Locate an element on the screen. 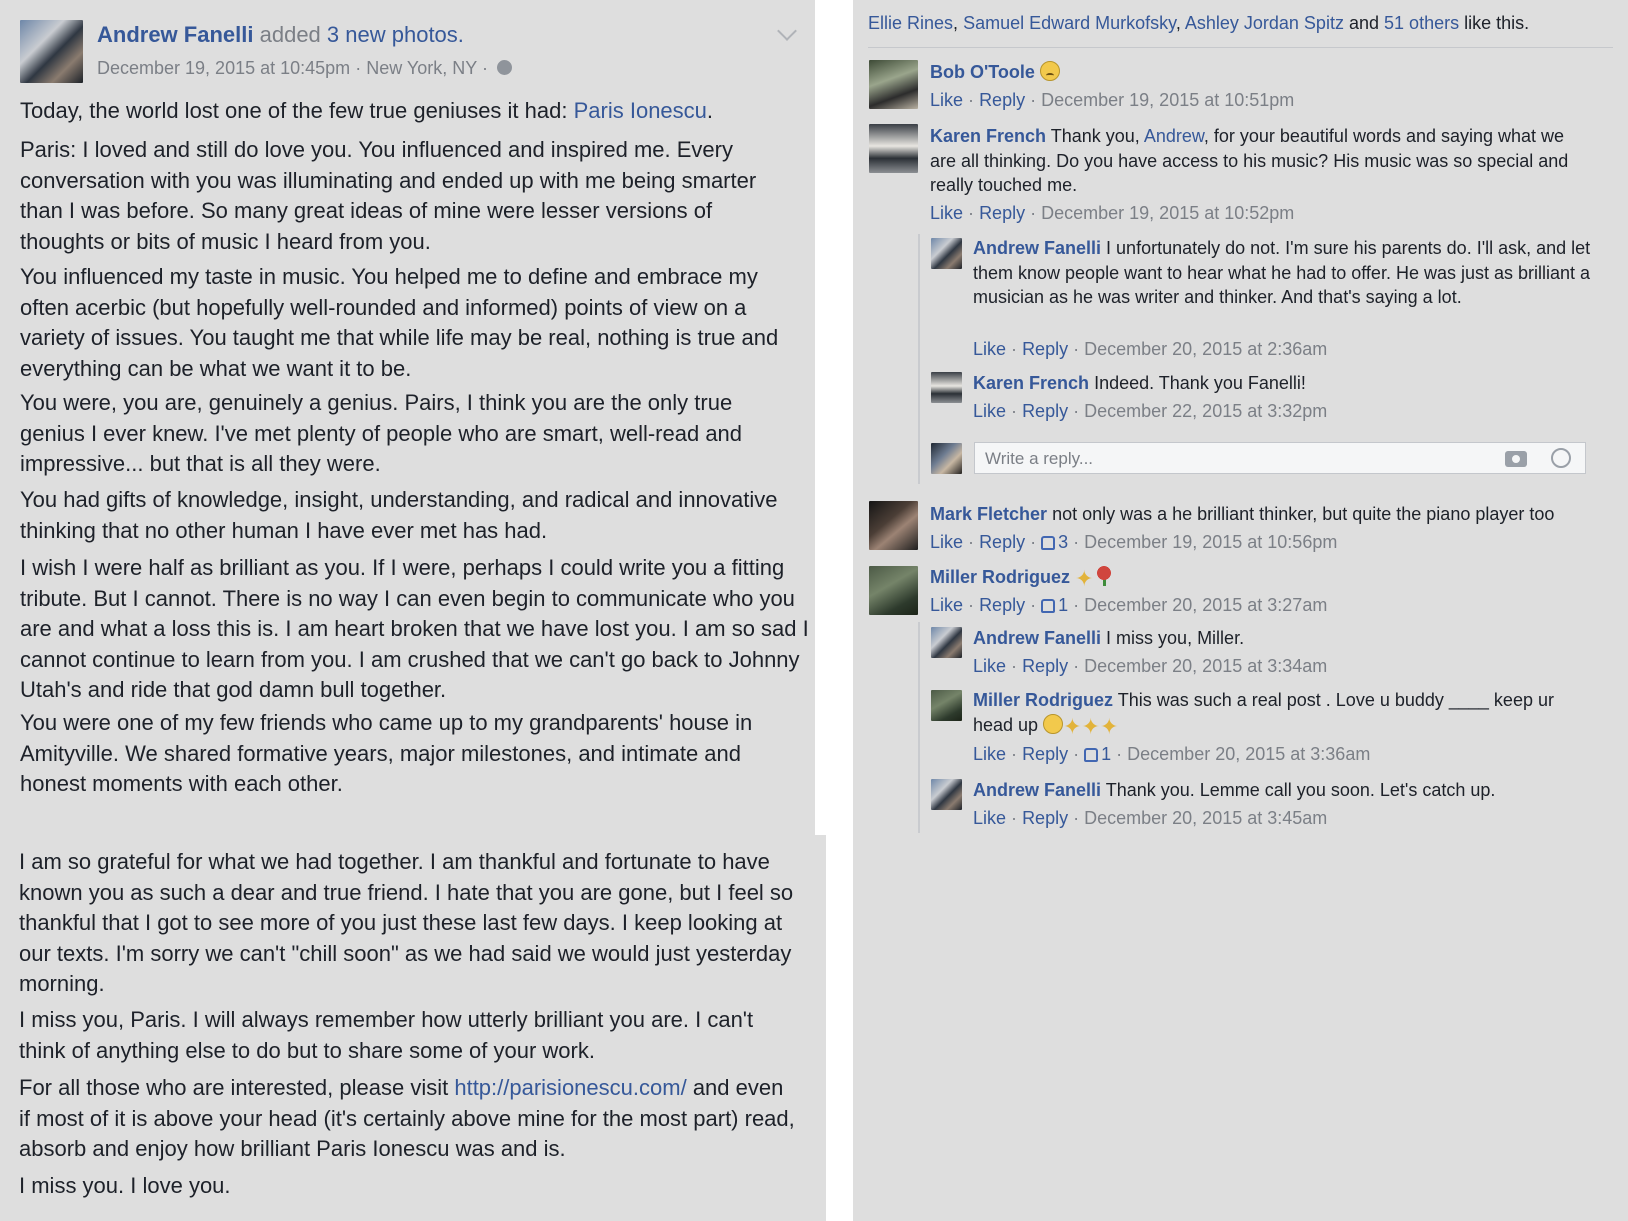 Image resolution: width=1628 pixels, height=1221 pixels. mention-link: Paris Ionescu is located at coordinates (640, 110).